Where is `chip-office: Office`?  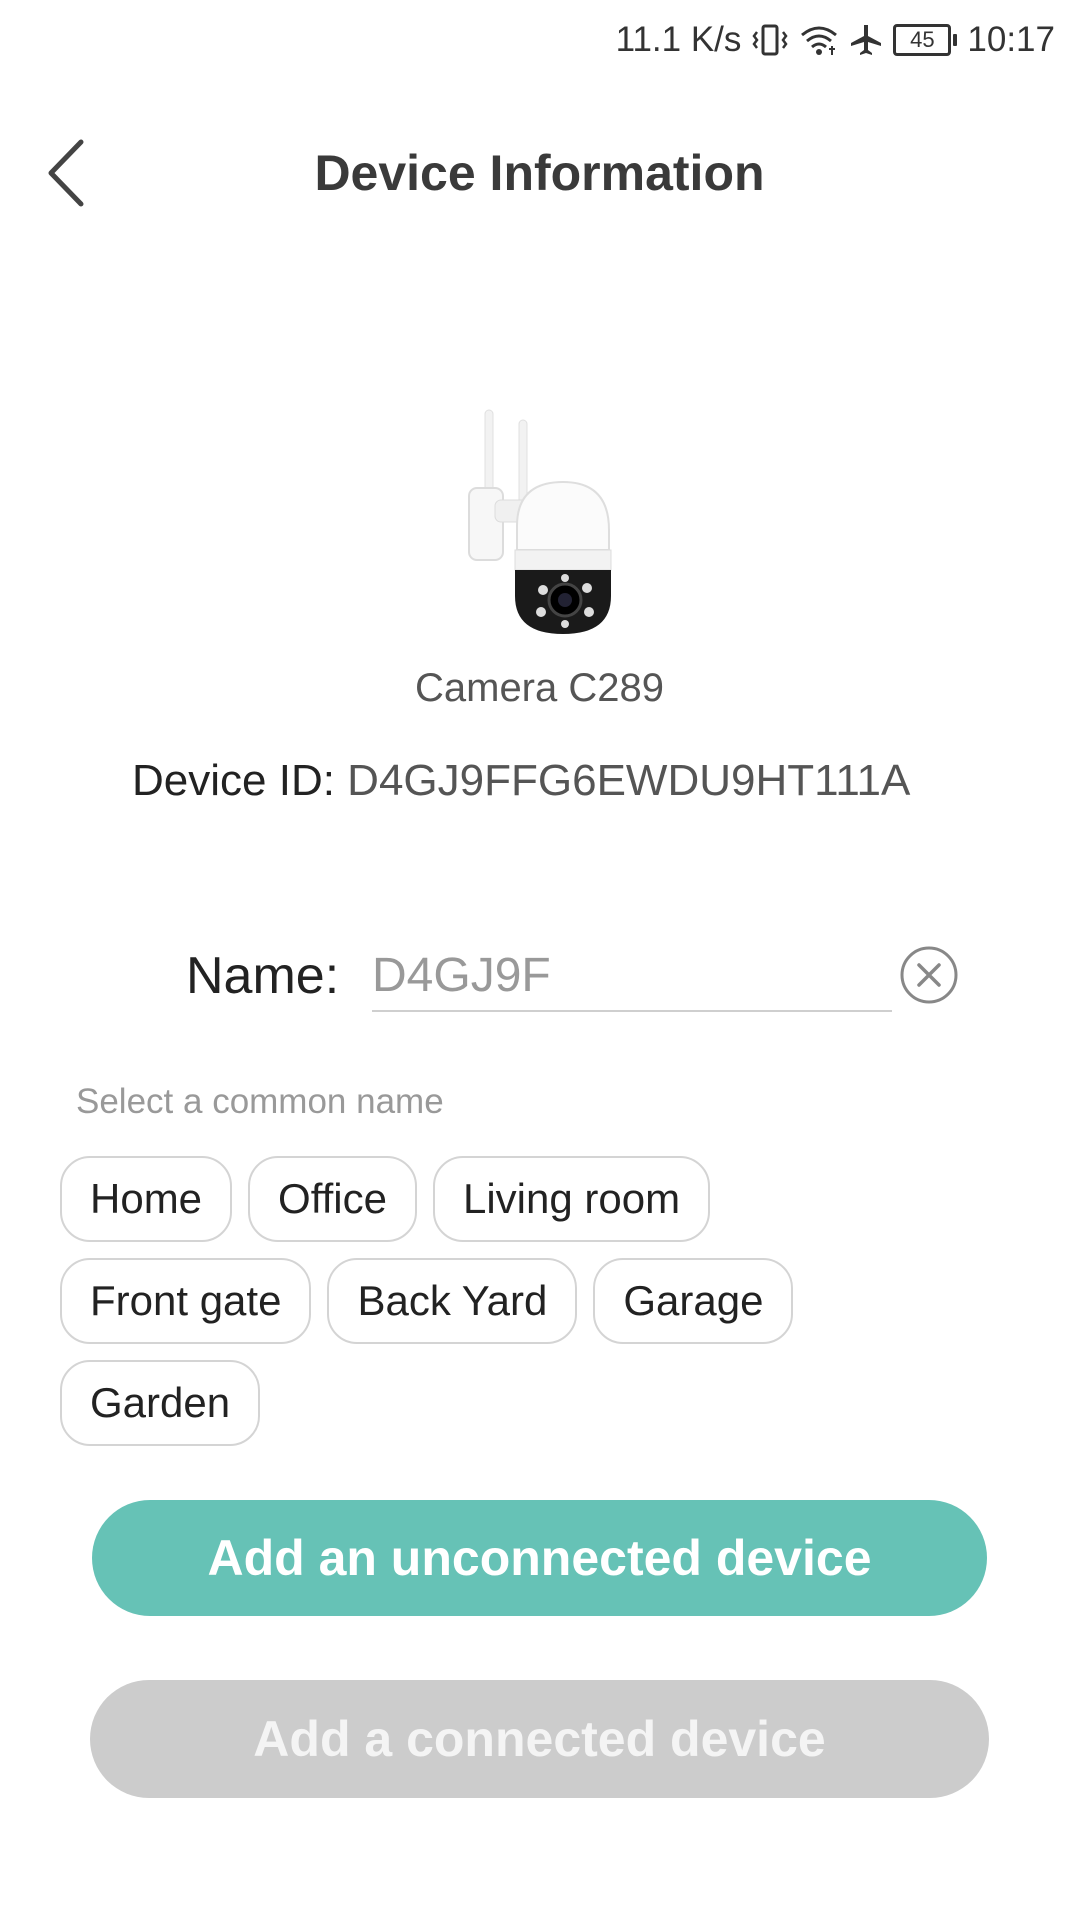
chip-office: Office is located at coordinates (332, 1199).